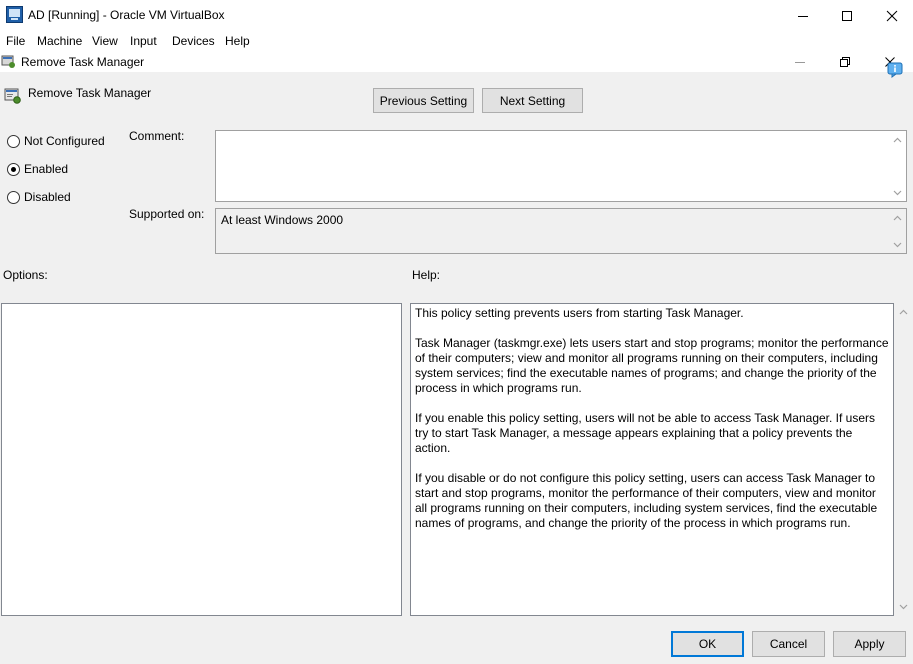 The image size is (913, 664). I want to click on radio-enabled: Enabled, so click(37, 169).